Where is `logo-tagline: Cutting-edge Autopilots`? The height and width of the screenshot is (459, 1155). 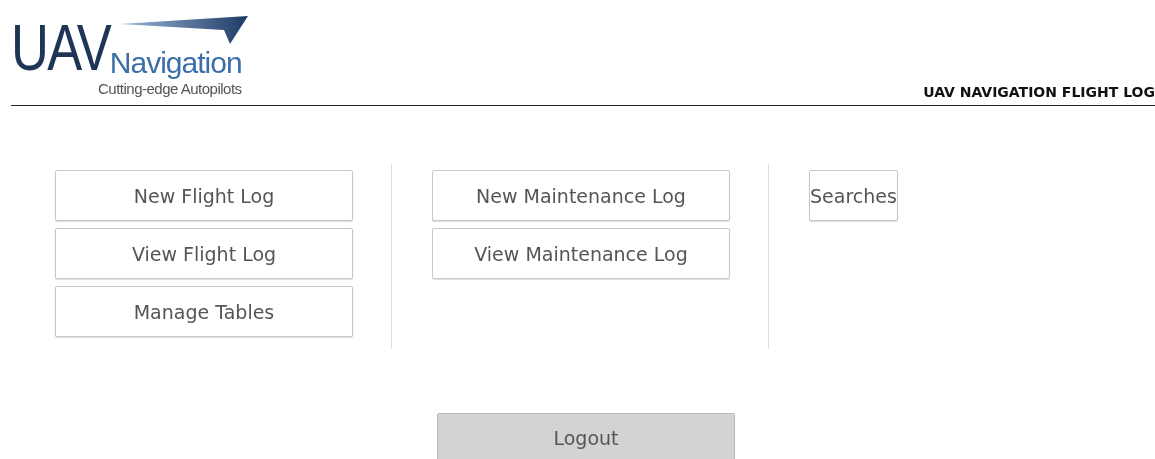 logo-tagline: Cutting-edge Autopilots is located at coordinates (170, 88).